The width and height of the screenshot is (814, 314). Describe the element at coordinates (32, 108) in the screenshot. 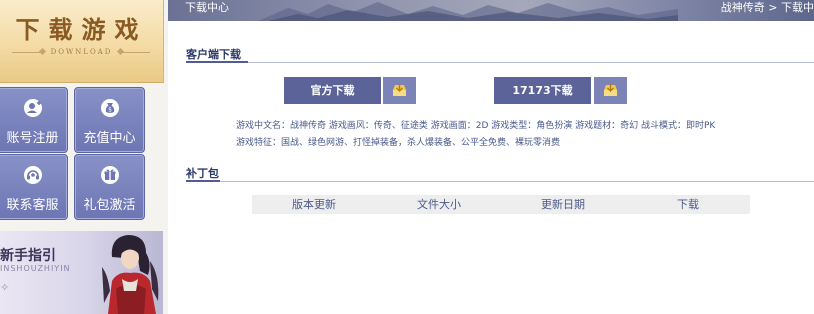

I see `user-plus-icon` at that location.